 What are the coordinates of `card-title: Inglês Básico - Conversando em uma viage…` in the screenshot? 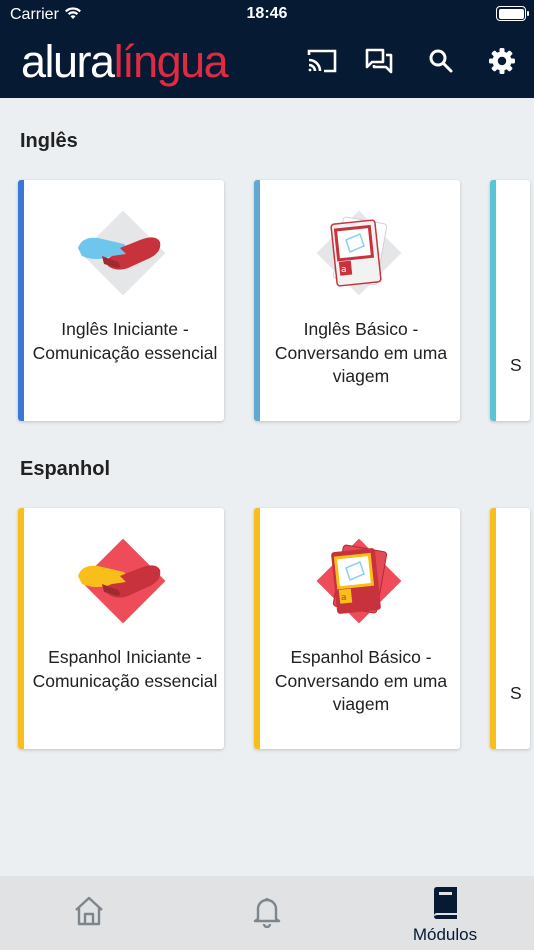 It's located at (361, 352).